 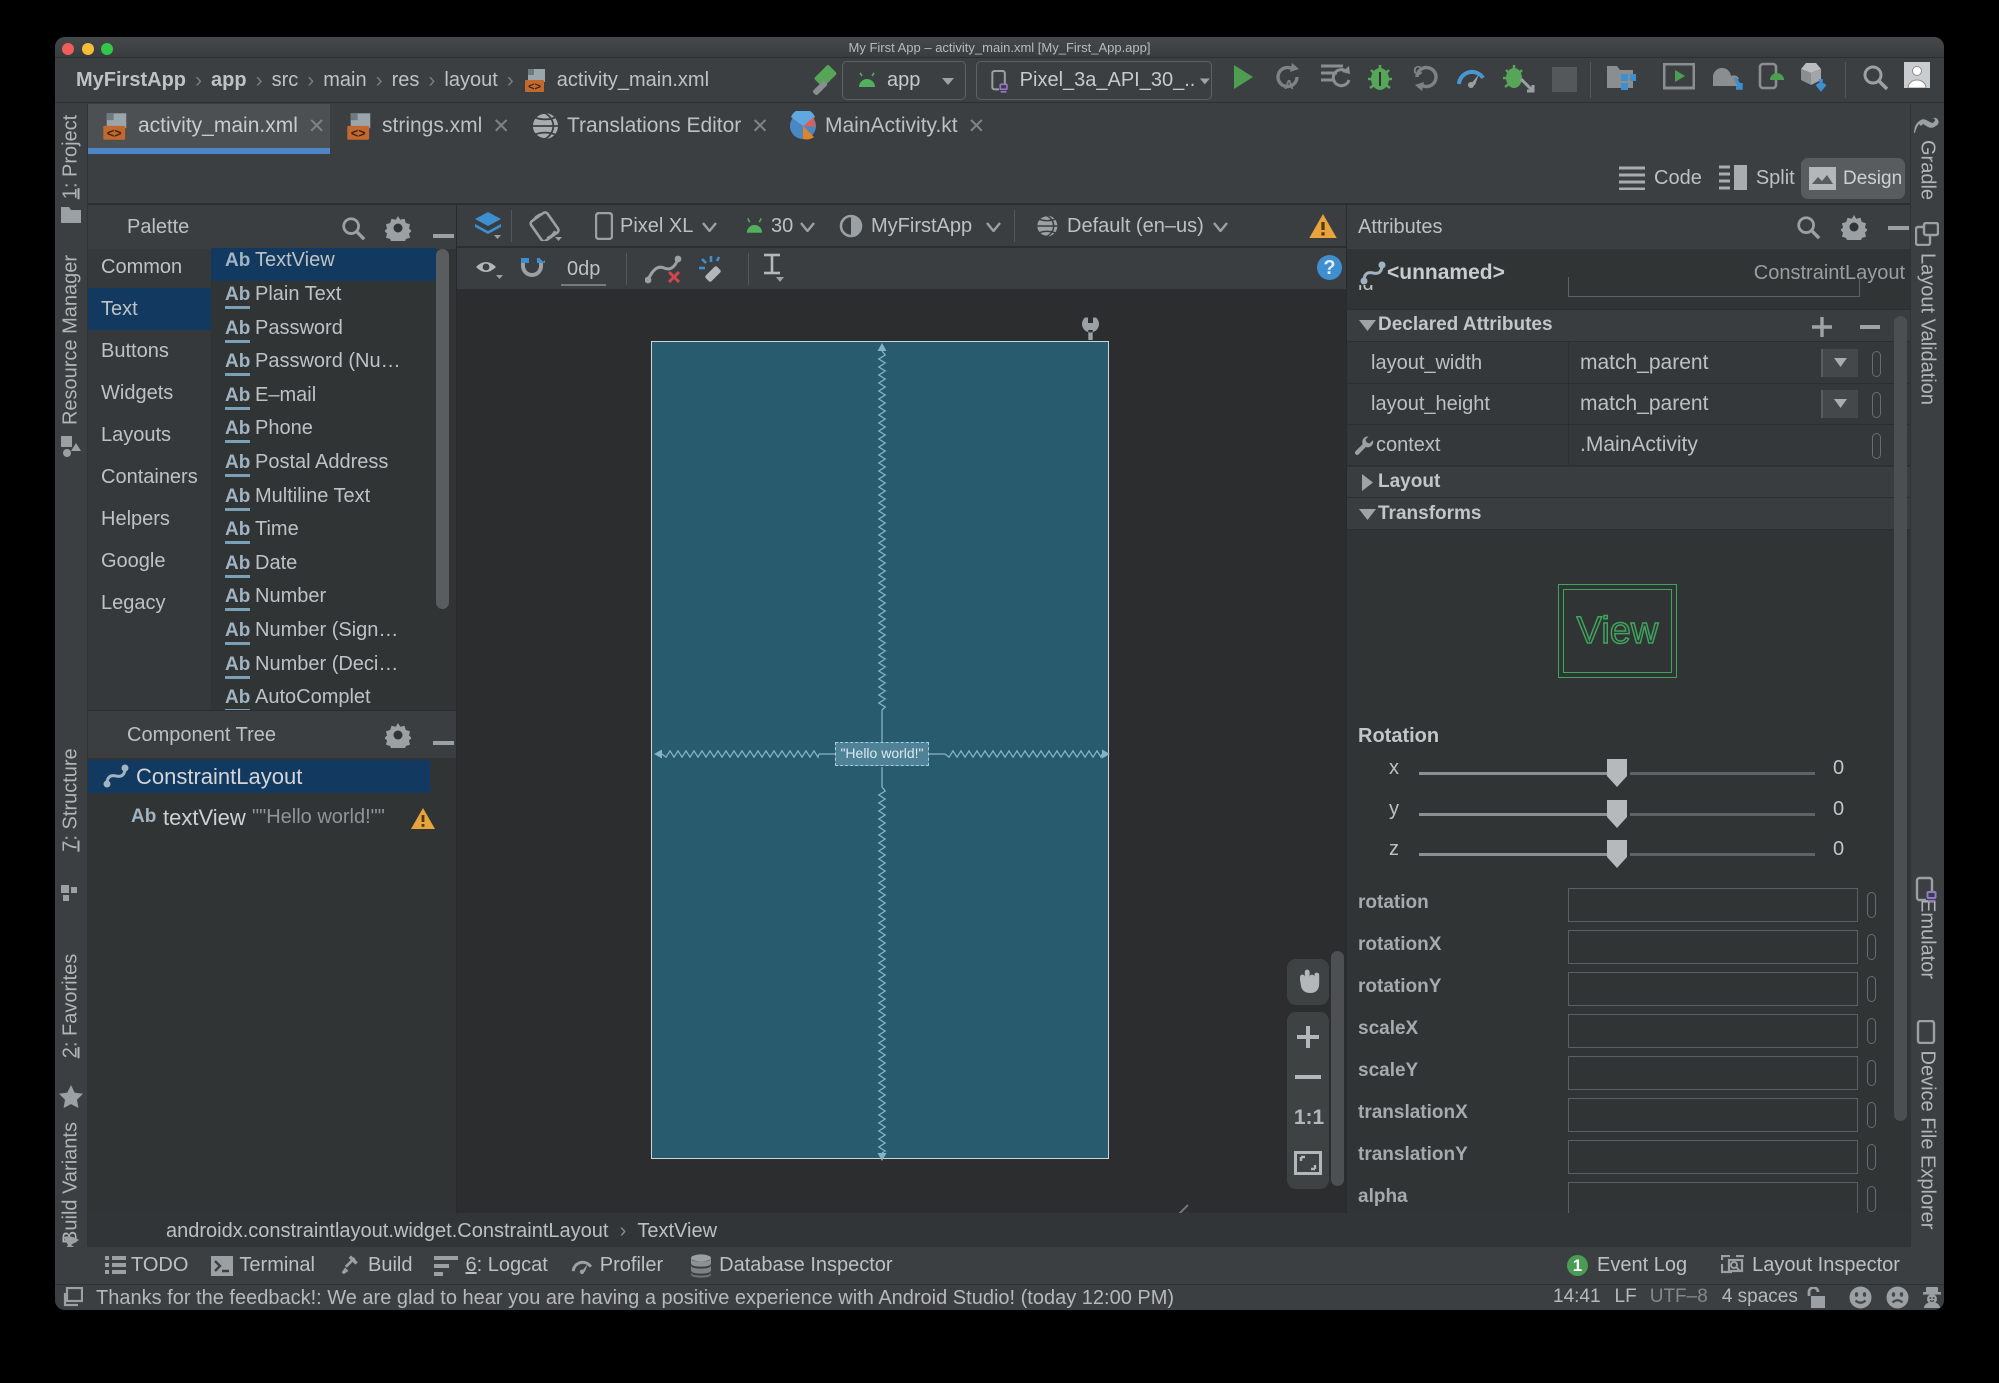 What do you see at coordinates (1418, 70) in the screenshot?
I see `svg-text: C` at bounding box center [1418, 70].